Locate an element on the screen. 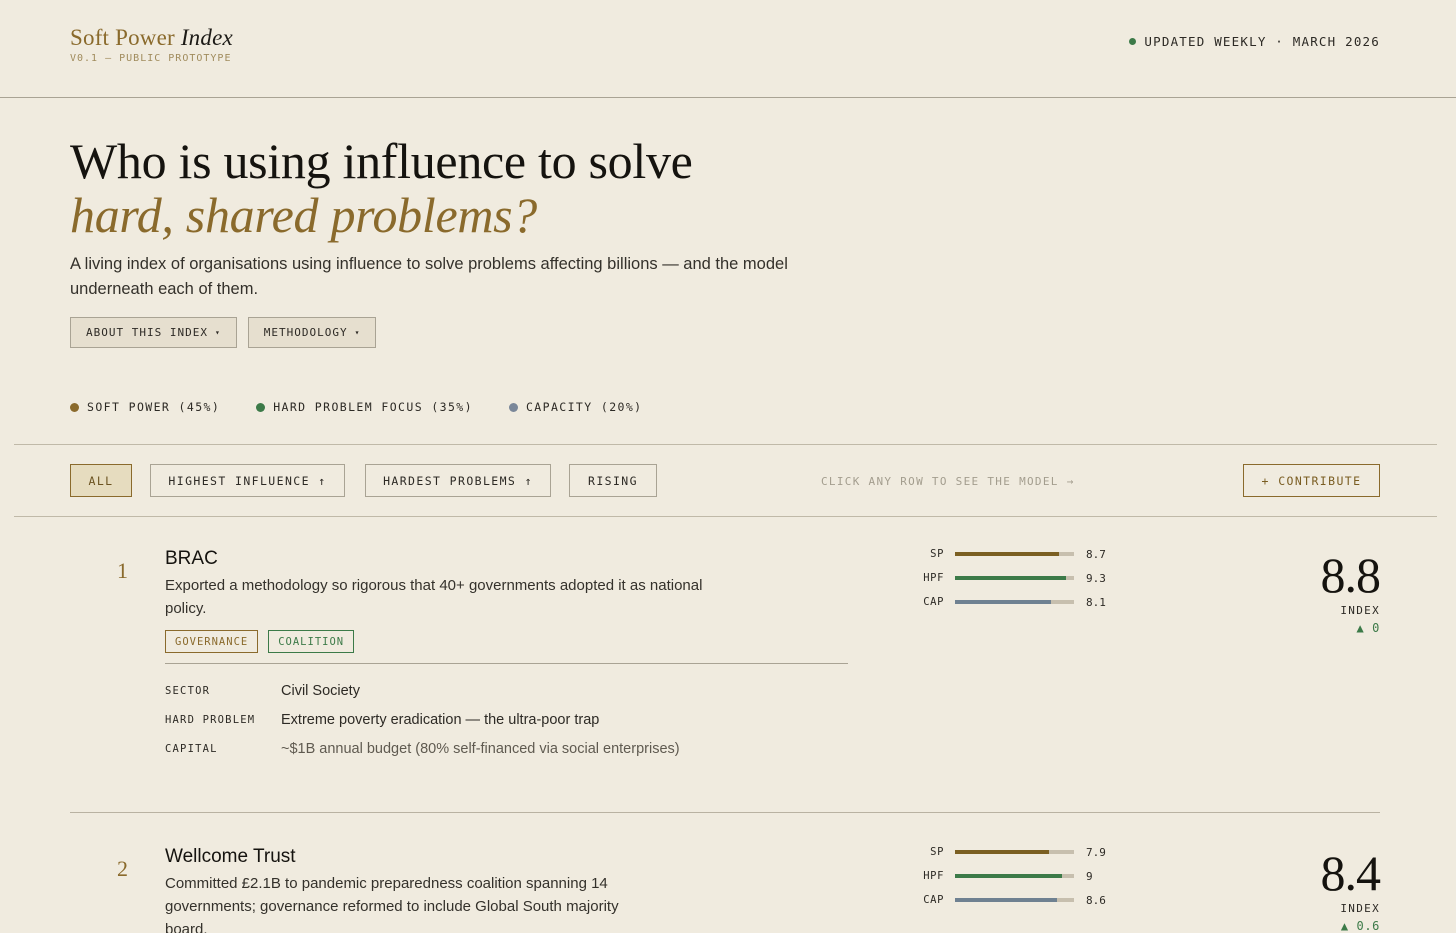 The height and width of the screenshot is (933, 1456). detail-key: HARD PROBLEM is located at coordinates (210, 719).